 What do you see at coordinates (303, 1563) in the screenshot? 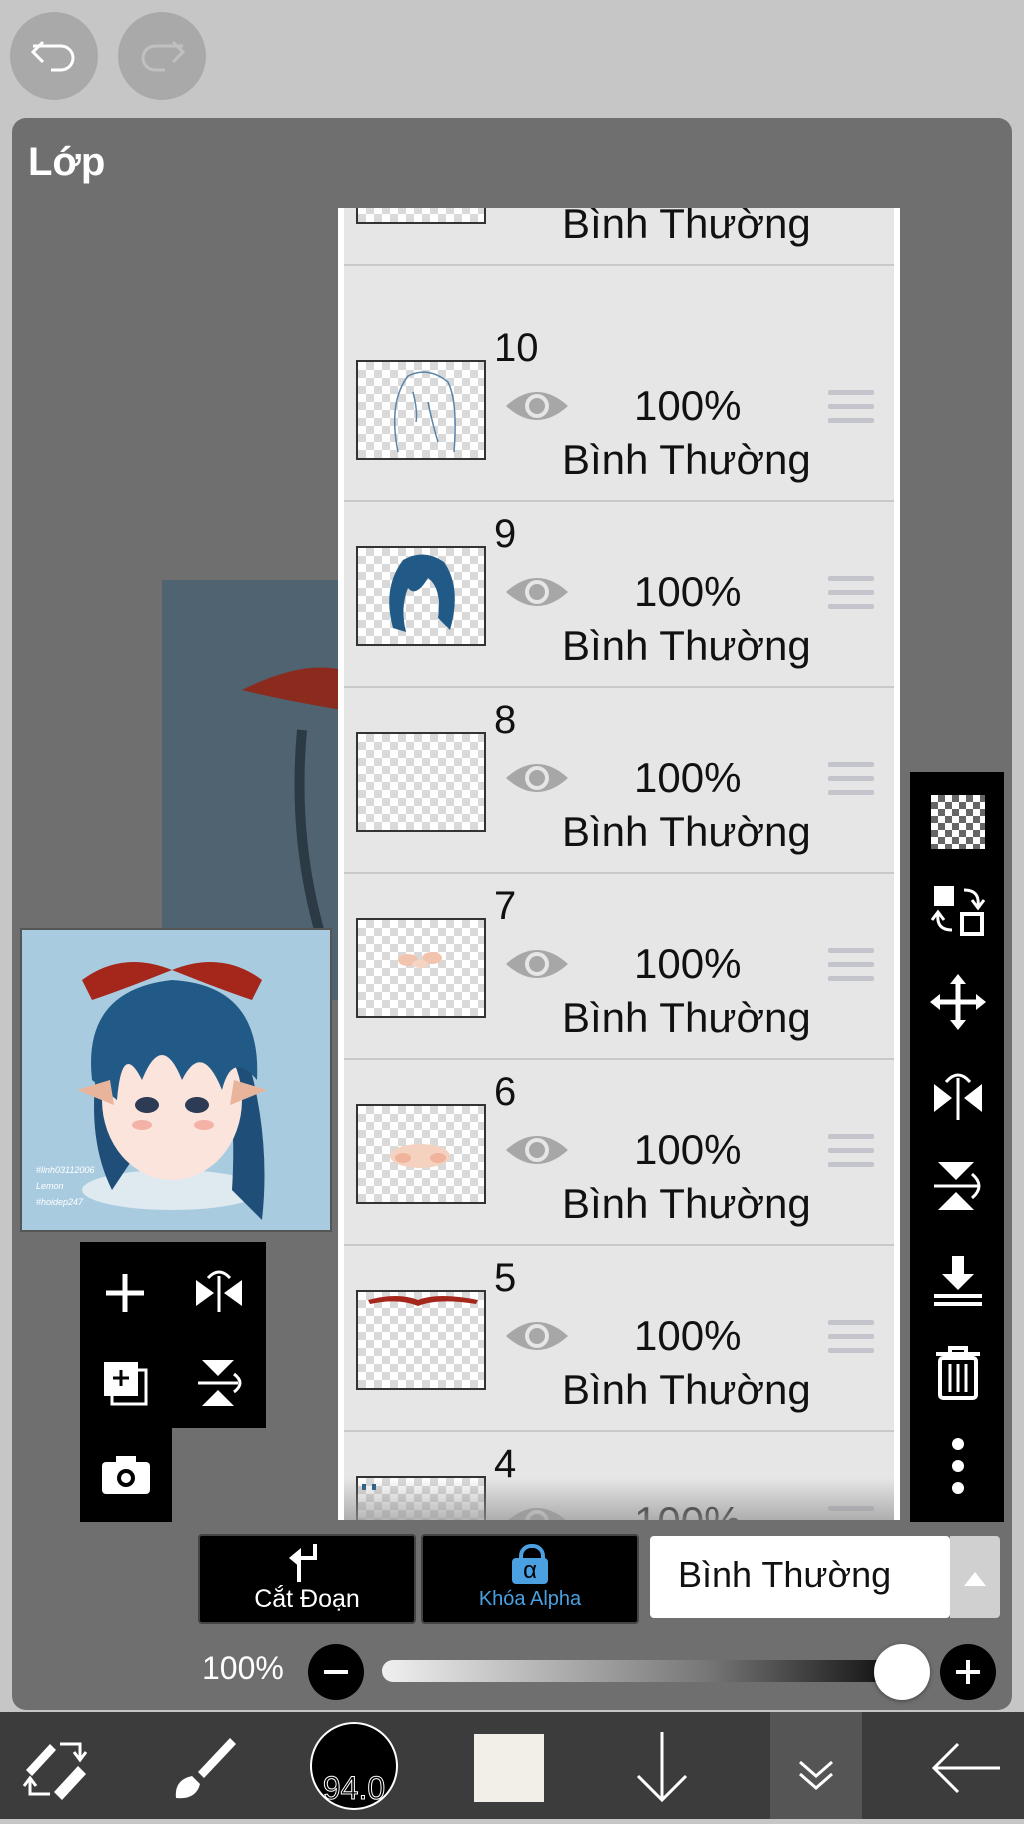
I see `clipping-arrow-icon` at bounding box center [303, 1563].